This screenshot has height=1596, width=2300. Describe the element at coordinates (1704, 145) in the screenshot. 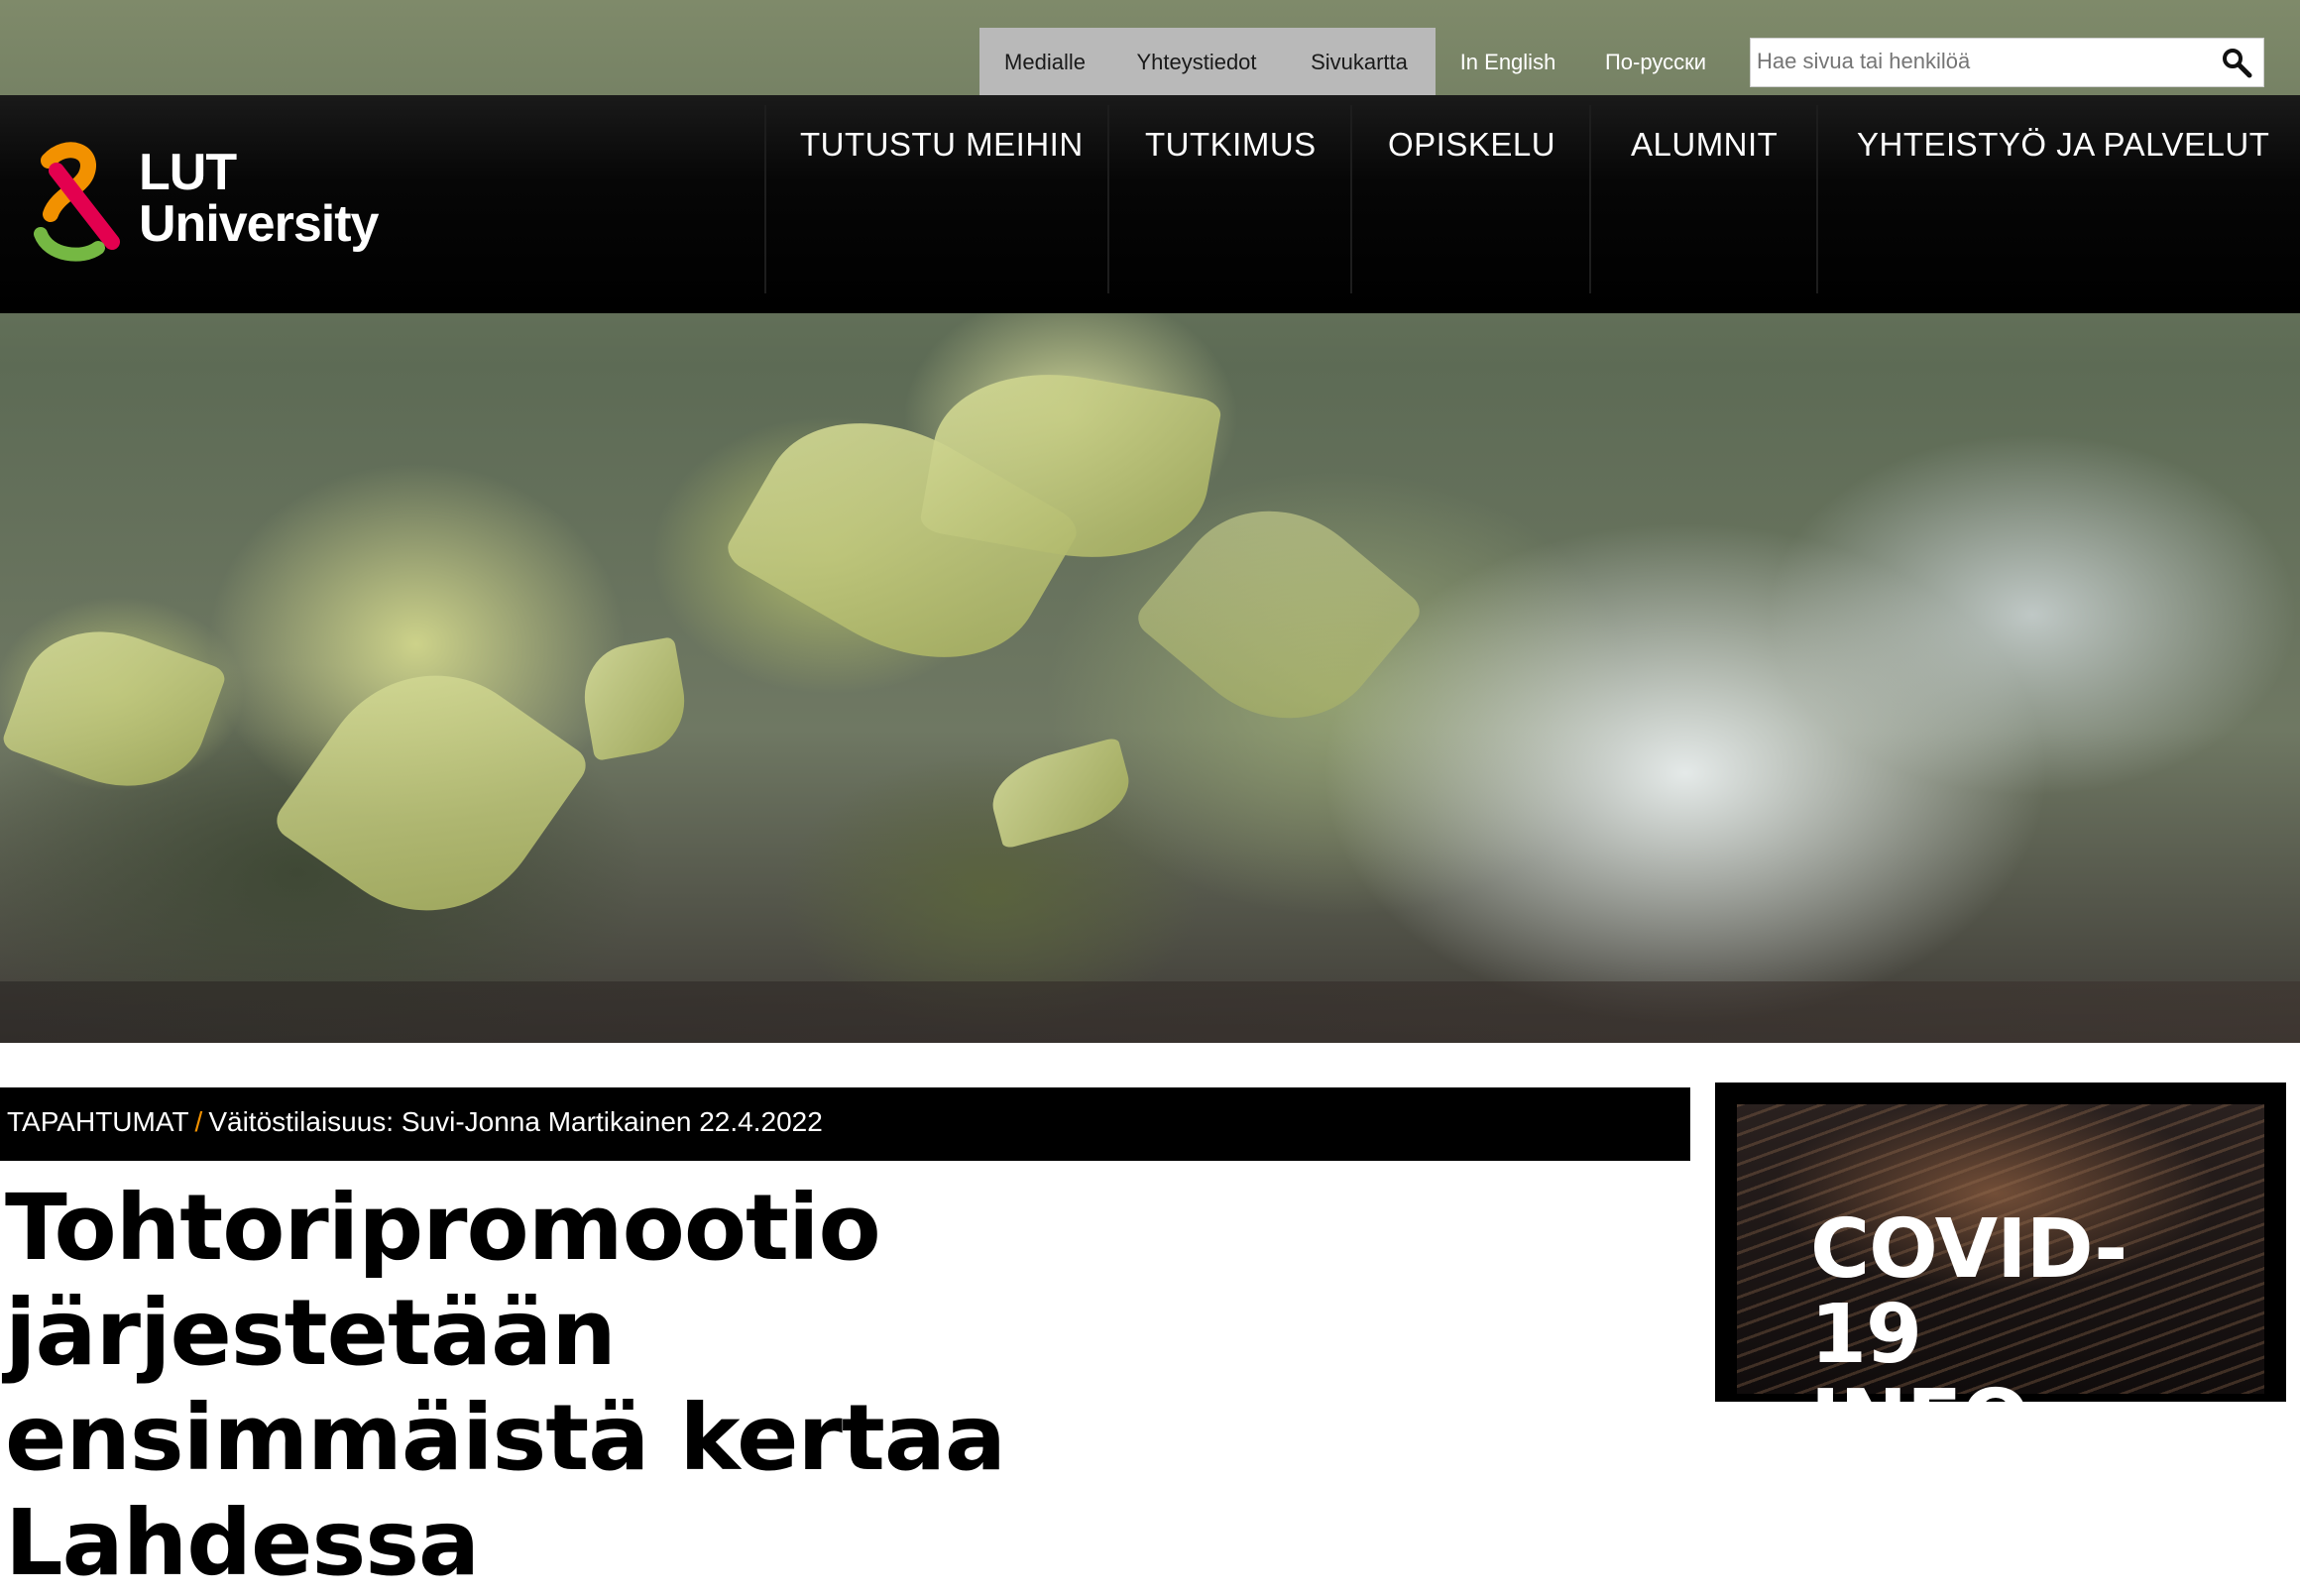

I see `nav-alumnit: ALUMNIT` at that location.